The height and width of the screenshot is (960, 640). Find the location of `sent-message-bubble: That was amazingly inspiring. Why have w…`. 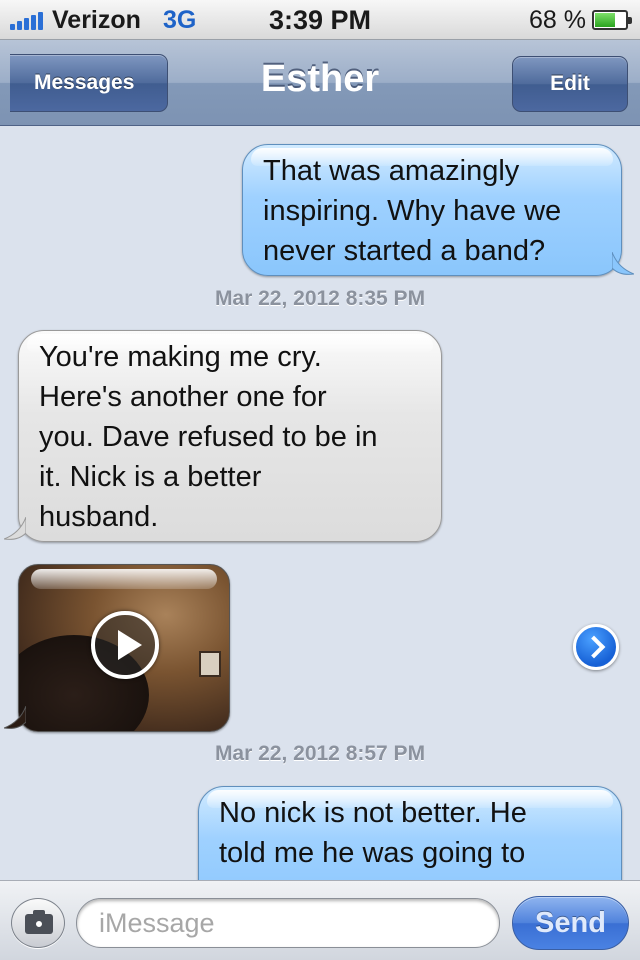

sent-message-bubble: That was amazingly inspiring. Why have w… is located at coordinates (432, 210).